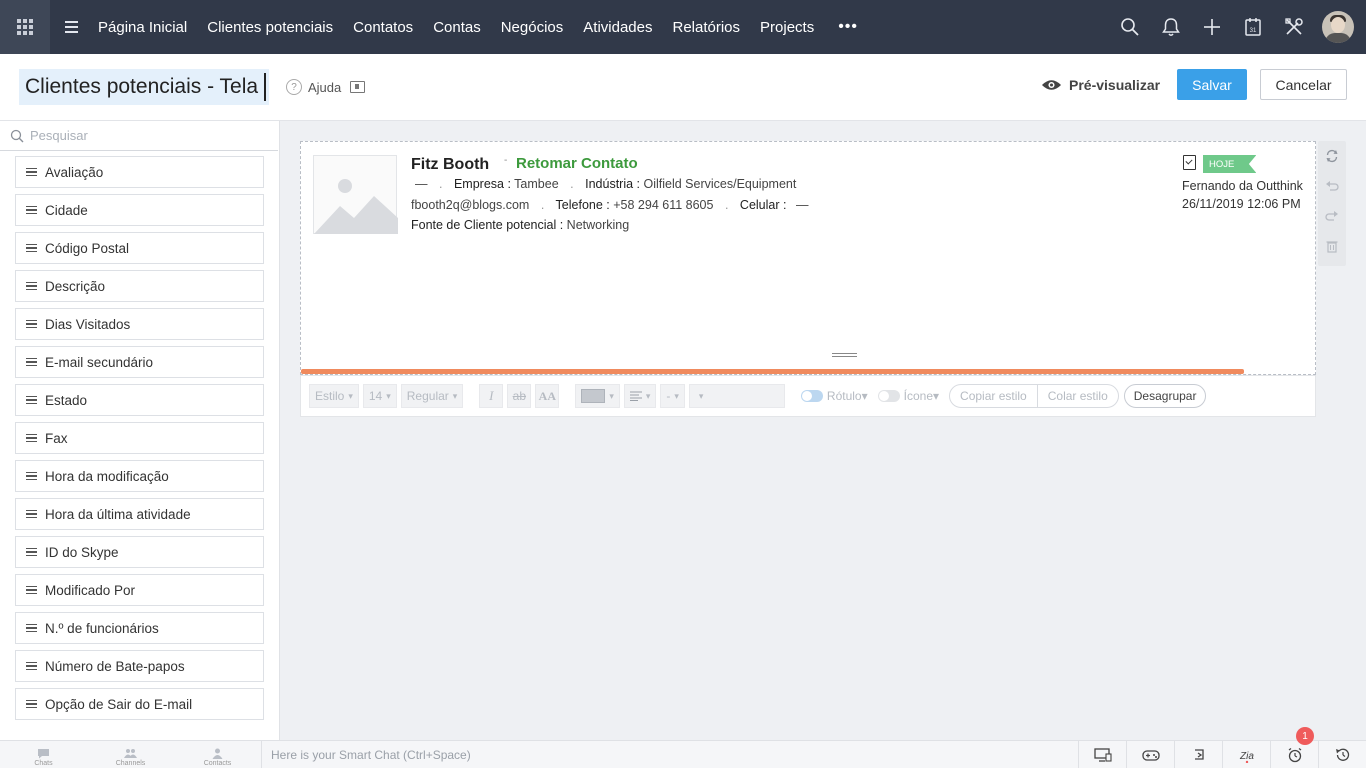 The height and width of the screenshot is (768, 1366). Describe the element at coordinates (1198, 754) in the screenshot. I see `sync-icon` at that location.